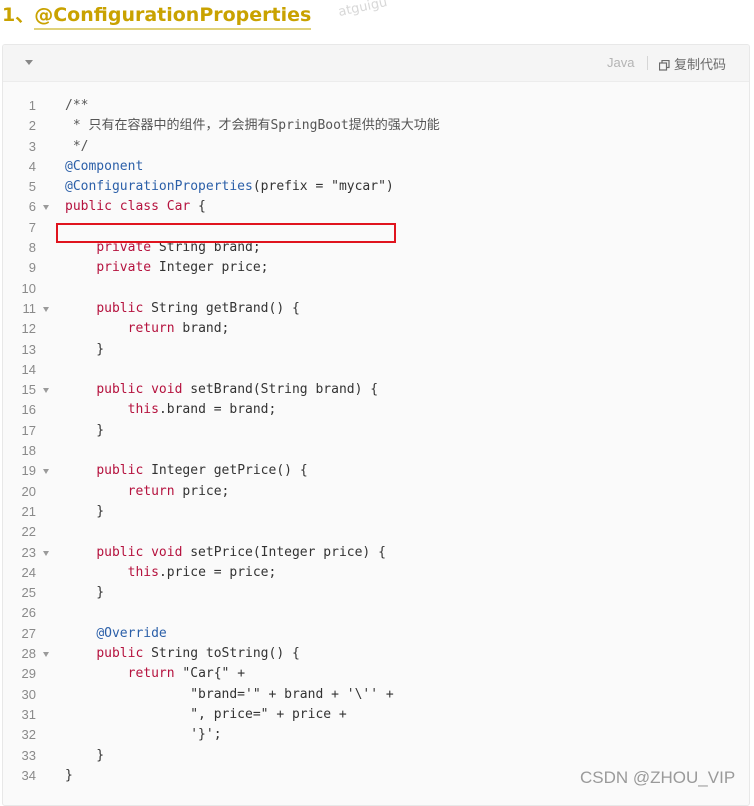 Image resolution: width=754 pixels, height=806 pixels. I want to click on code-line: 3 */, so click(376, 147).